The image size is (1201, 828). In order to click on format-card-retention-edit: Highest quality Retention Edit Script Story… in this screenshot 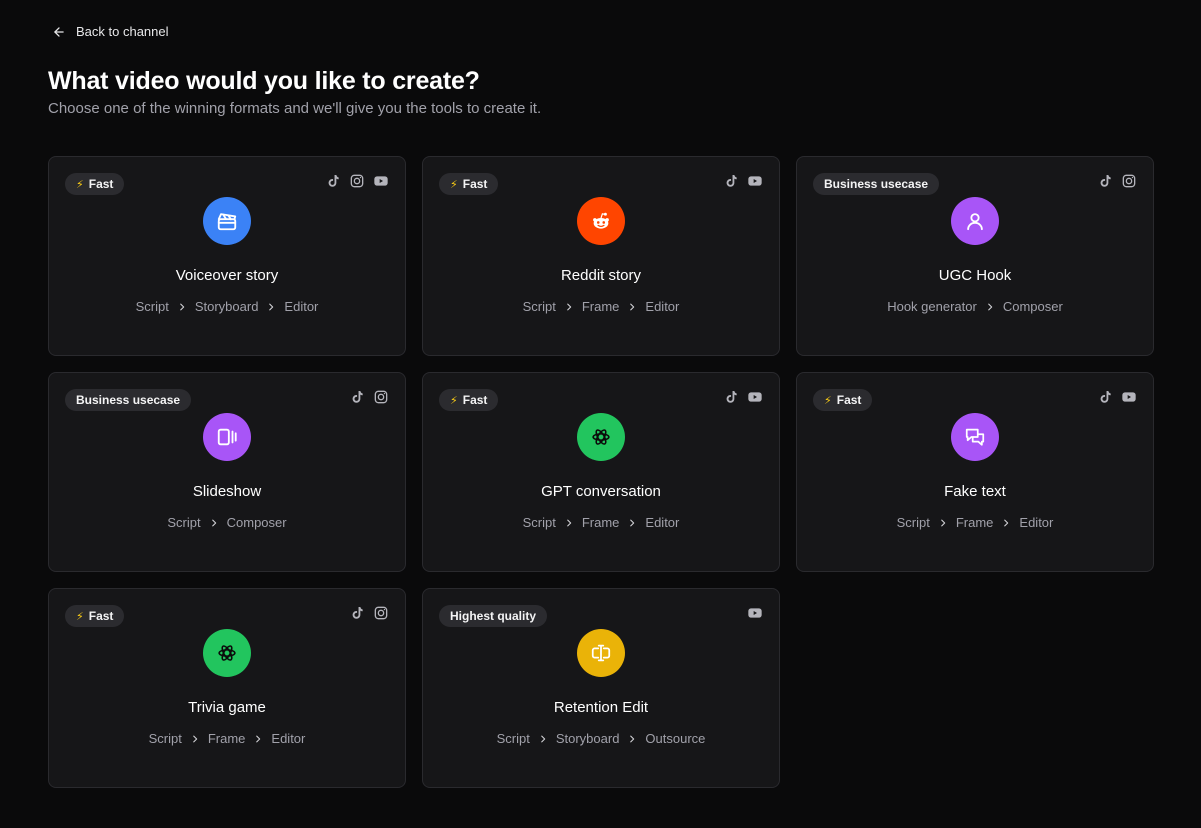, I will do `click(601, 688)`.